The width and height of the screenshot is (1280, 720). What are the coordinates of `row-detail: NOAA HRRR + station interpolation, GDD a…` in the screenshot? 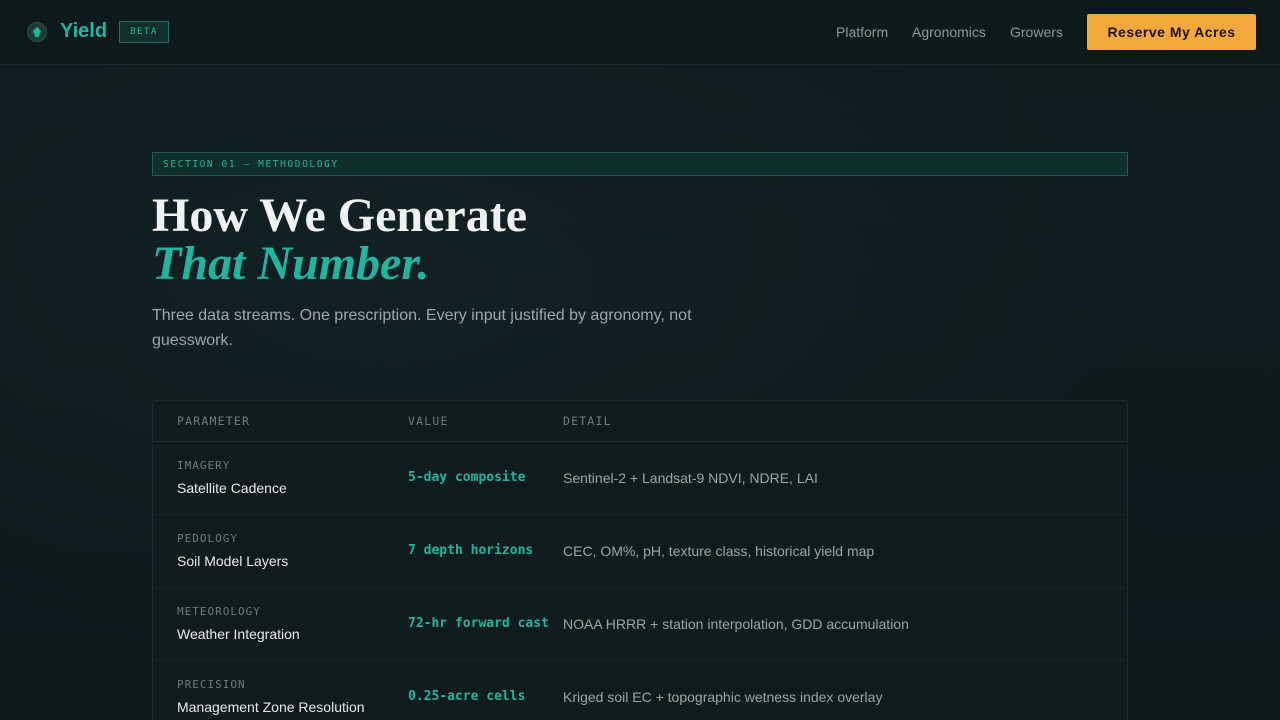 It's located at (736, 624).